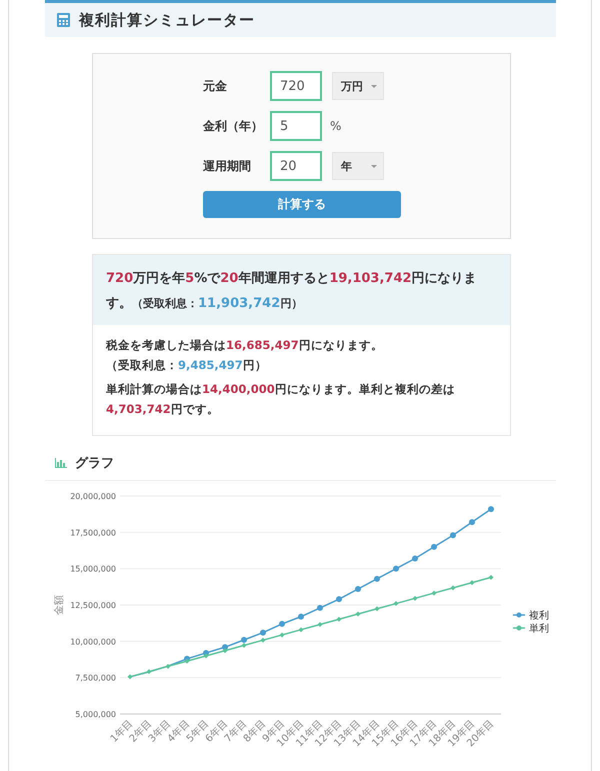  Describe the element at coordinates (93, 496) in the screenshot. I see `y-tick-label: 20,000,000` at that location.